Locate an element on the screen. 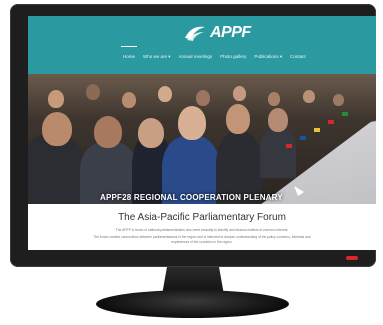  site-logo: APPF is located at coordinates (217, 33).